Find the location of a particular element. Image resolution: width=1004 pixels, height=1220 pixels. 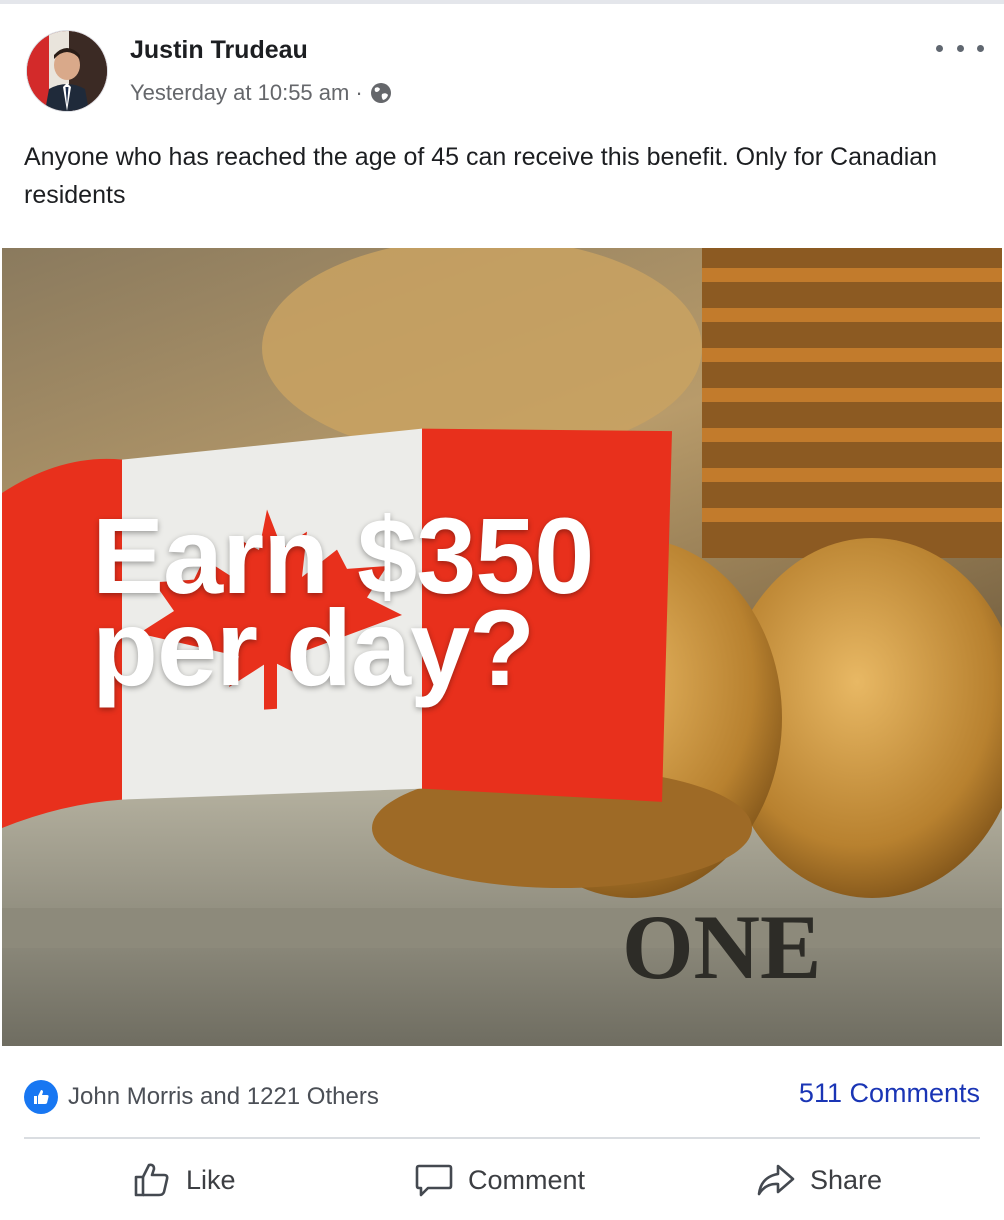

share-label: Share is located at coordinates (846, 1179).